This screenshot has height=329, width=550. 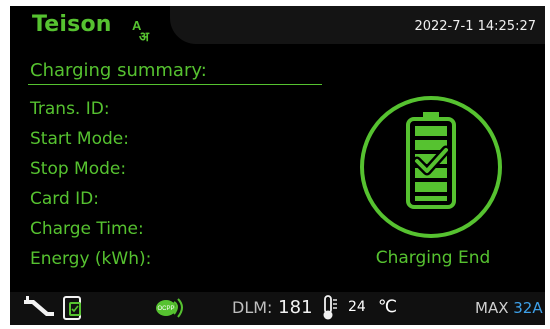 What do you see at coordinates (165, 309) in the screenshot?
I see `ocpp-text: OCPP` at bounding box center [165, 309].